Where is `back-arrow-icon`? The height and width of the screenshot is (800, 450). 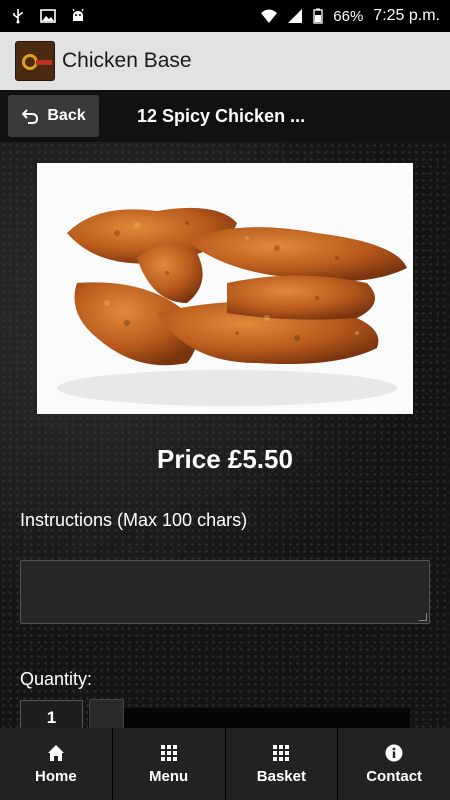
back-arrow-icon is located at coordinates (30, 116).